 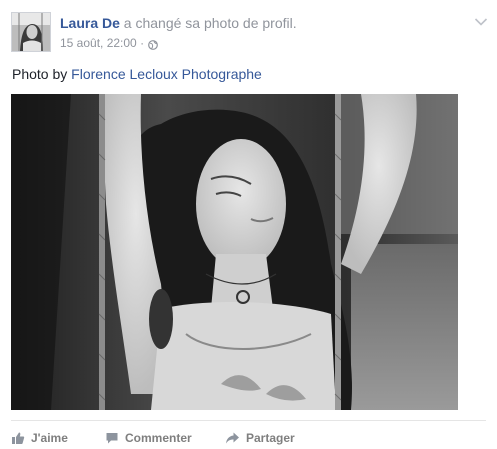 I want to click on comment-button: Commenter, so click(x=165, y=438).